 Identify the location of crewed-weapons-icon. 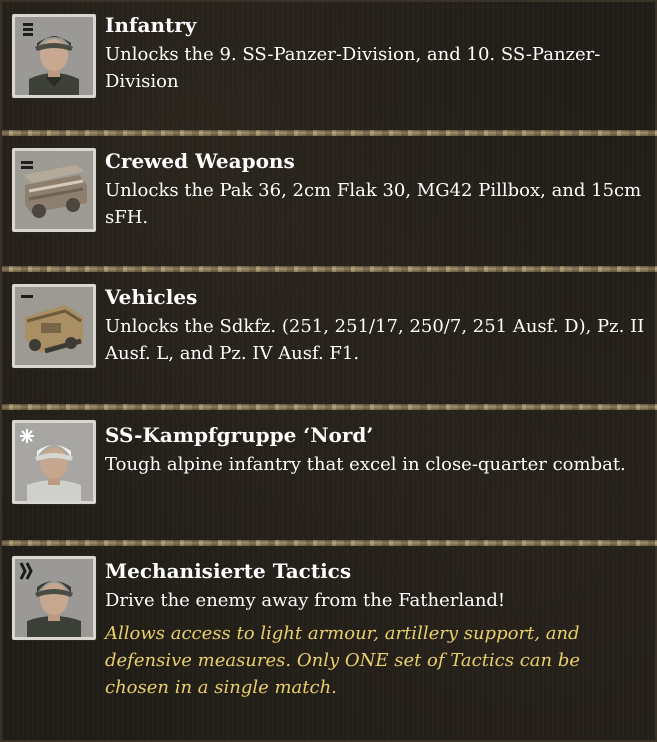
(54, 190).